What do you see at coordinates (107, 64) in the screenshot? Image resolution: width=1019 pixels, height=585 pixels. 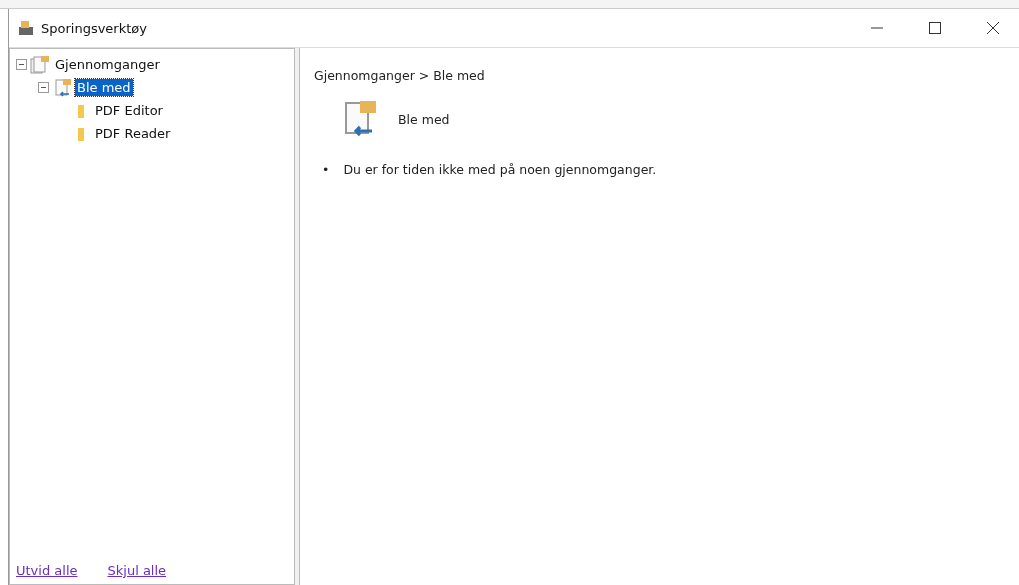 I see `tree-item: Gjennomganger` at bounding box center [107, 64].